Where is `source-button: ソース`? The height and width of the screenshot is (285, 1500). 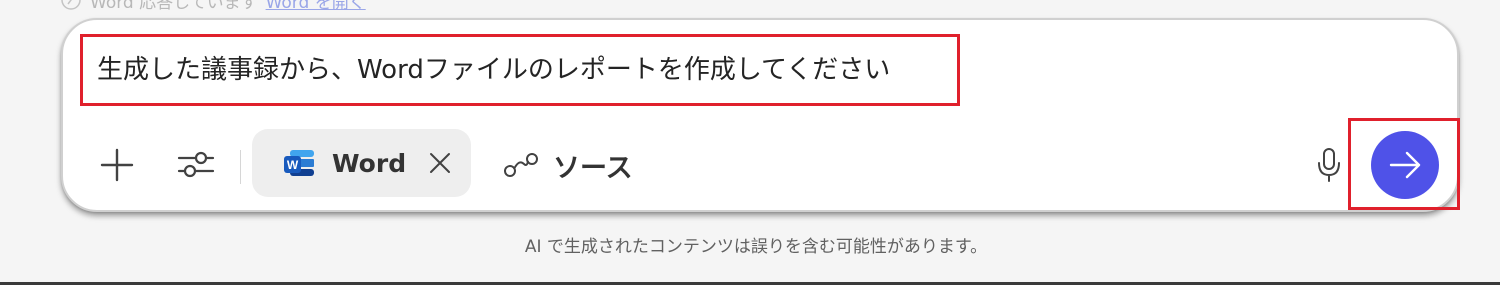
source-button: ソース is located at coordinates (568, 165).